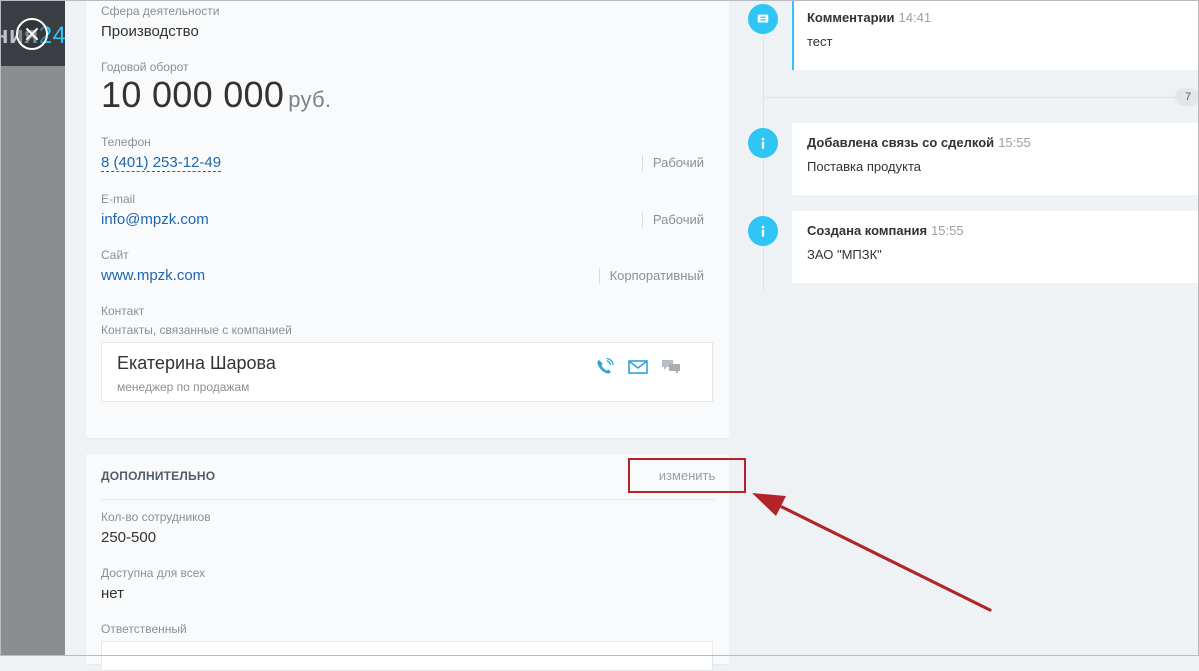 The width and height of the screenshot is (1199, 671). What do you see at coordinates (123, 311) in the screenshot?
I see `contact-label: Контакт` at bounding box center [123, 311].